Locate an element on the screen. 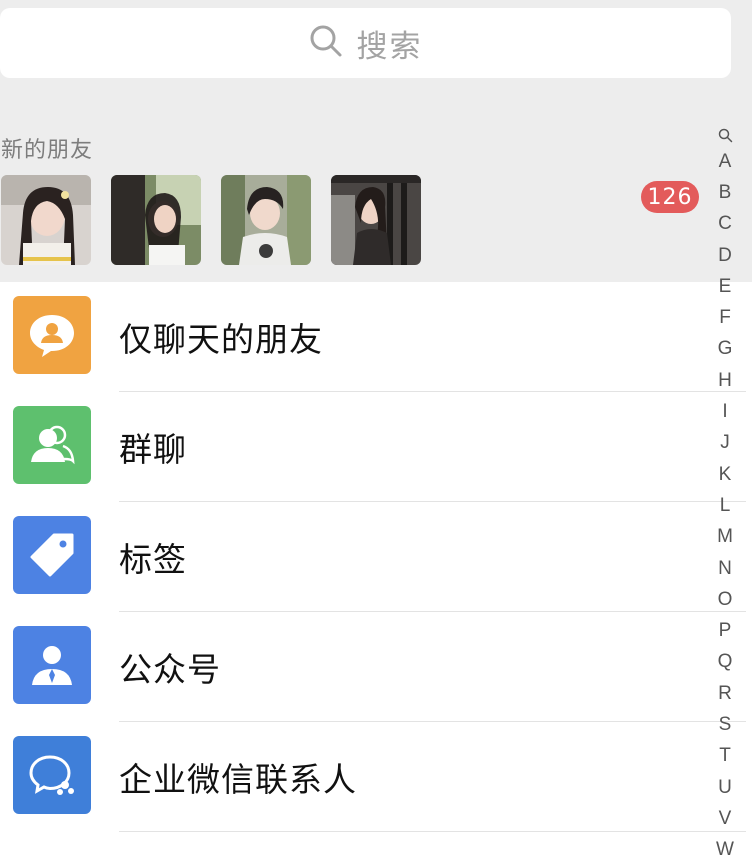  alphabet-letters: ABCDEFGHIJKLMNOPQRSTUVW is located at coordinates (725, 500).